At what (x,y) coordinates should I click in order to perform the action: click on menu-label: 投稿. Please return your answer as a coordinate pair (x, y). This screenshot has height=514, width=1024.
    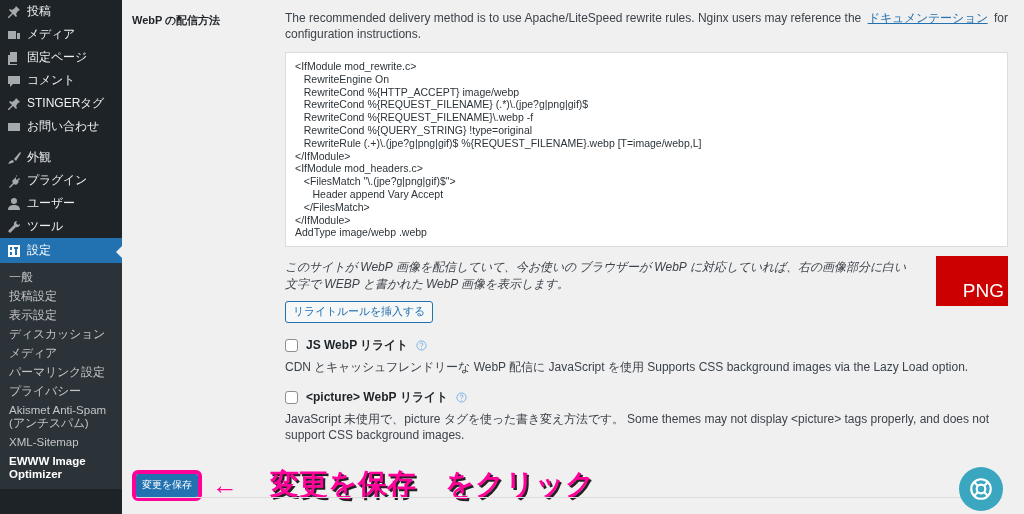
    Looking at the image, I should click on (39, 11).